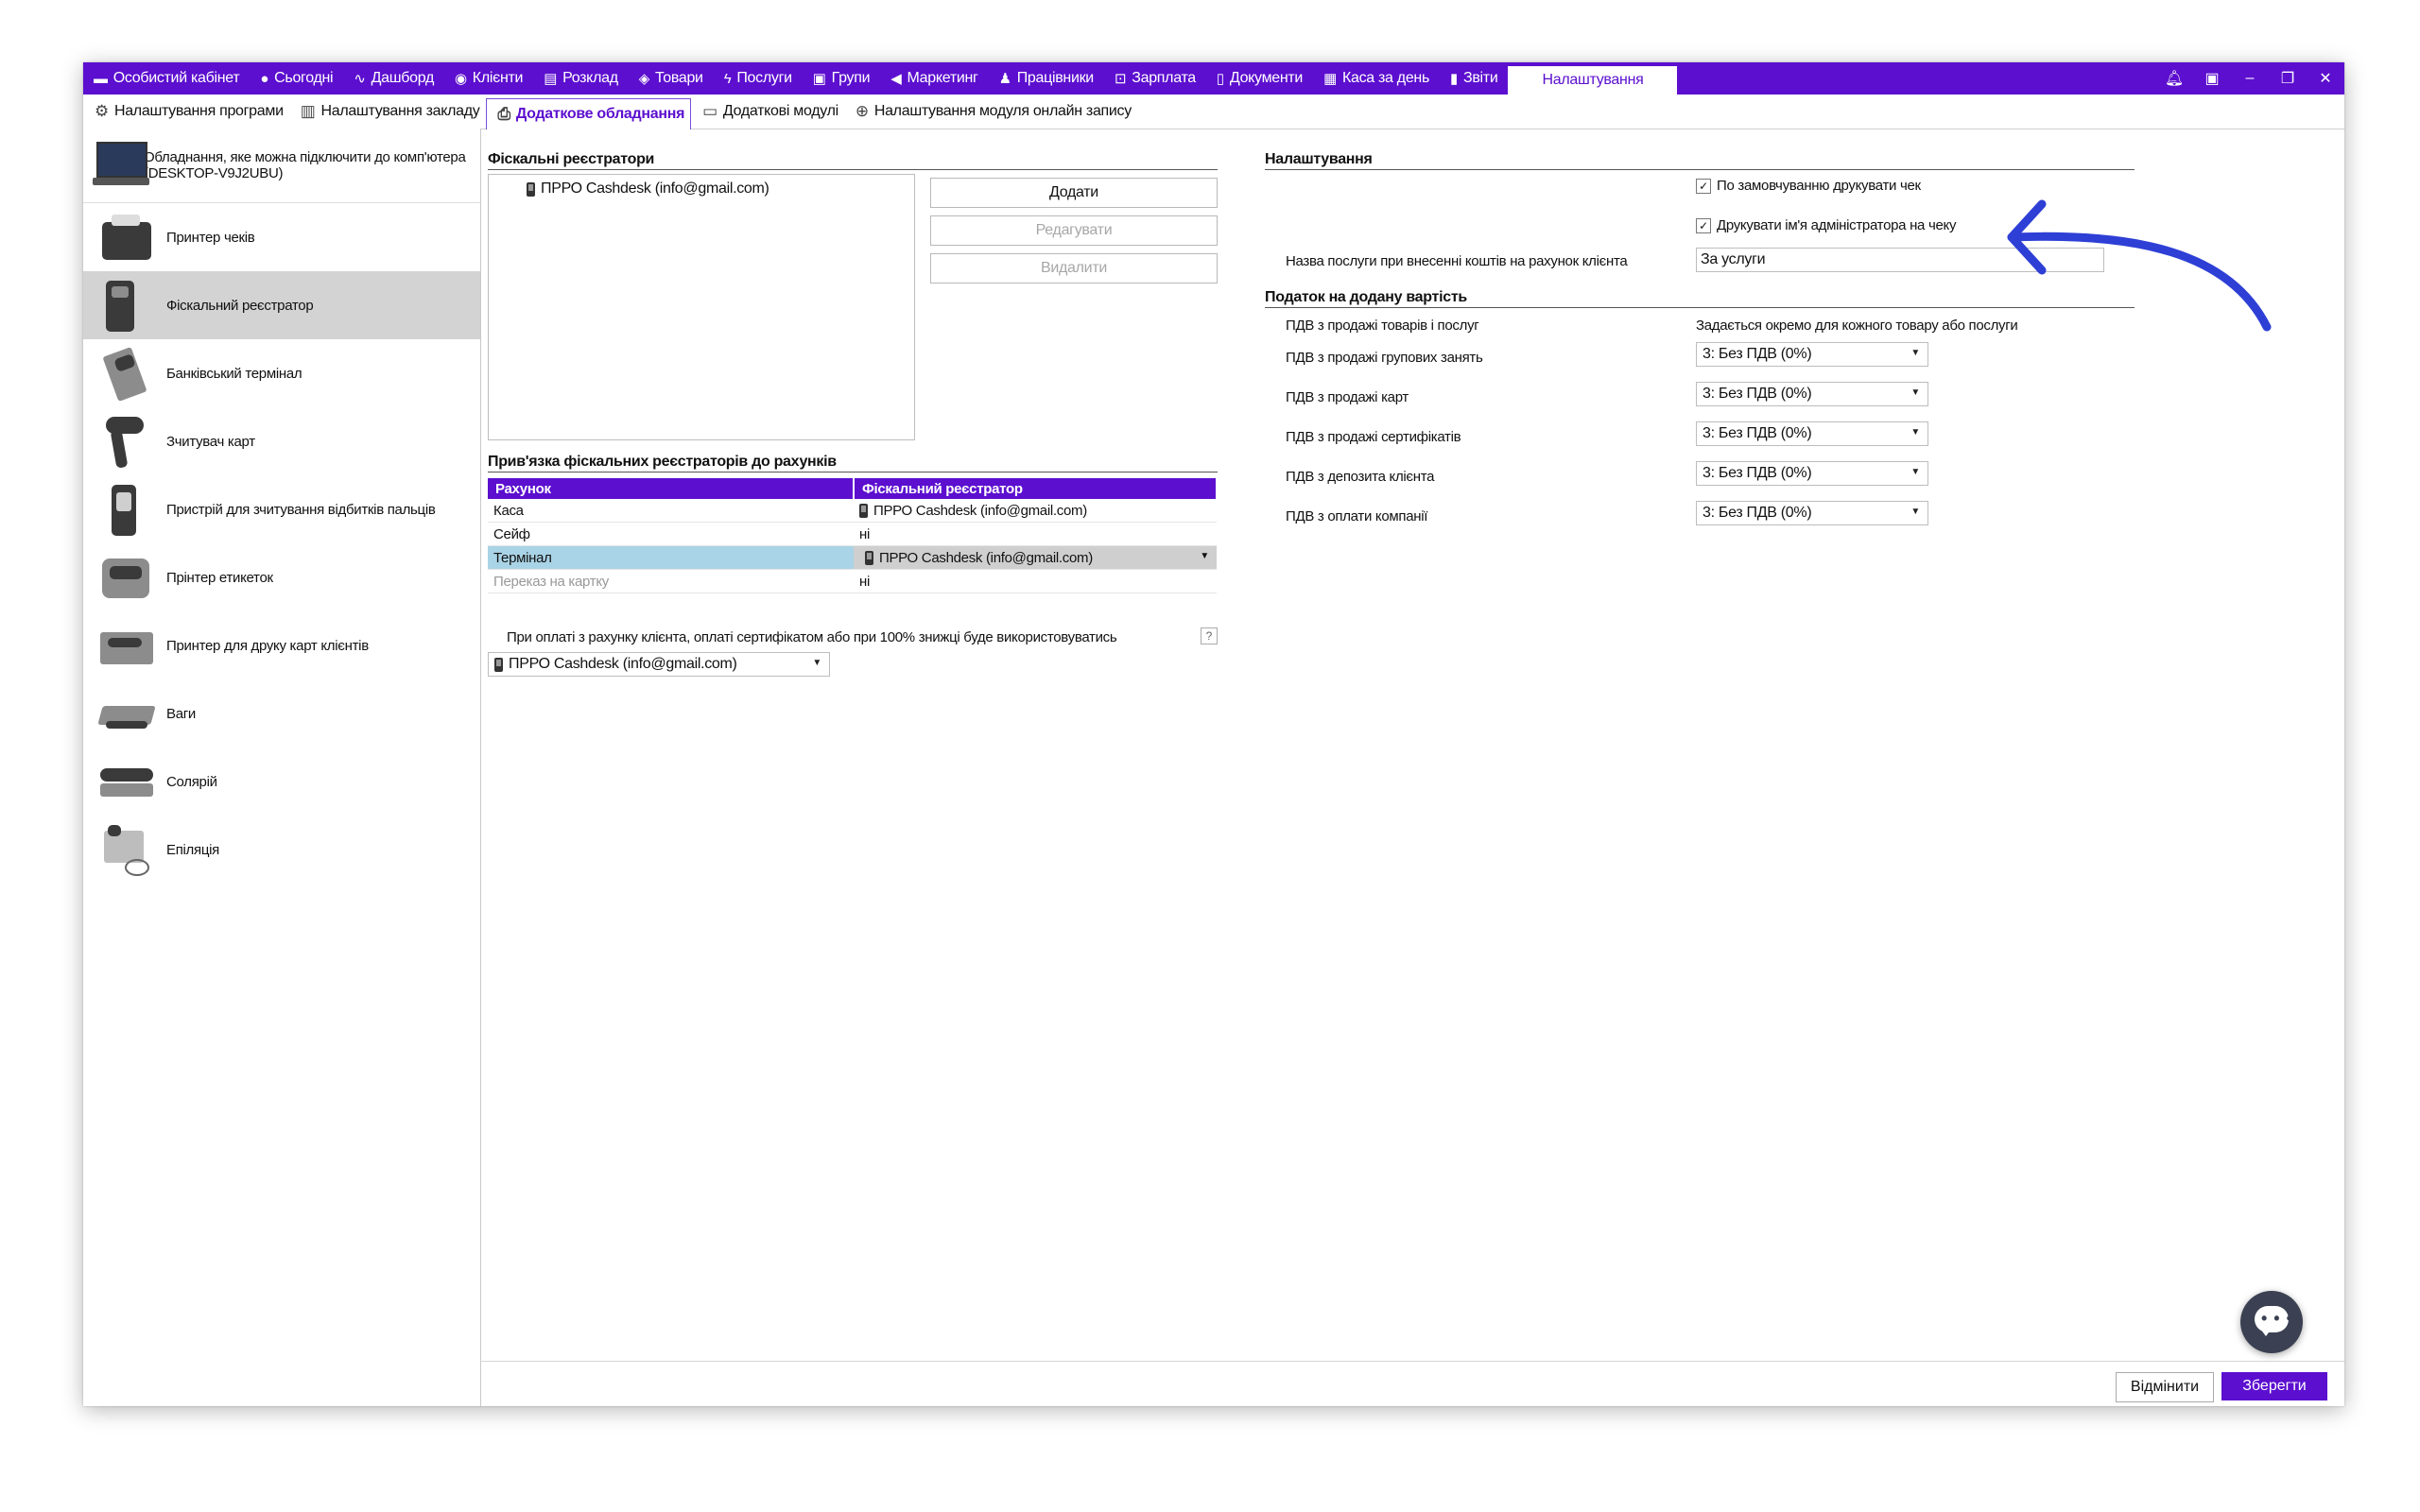  Describe the element at coordinates (2174, 78) in the screenshot. I see `bell-icon: 🔔︎` at that location.